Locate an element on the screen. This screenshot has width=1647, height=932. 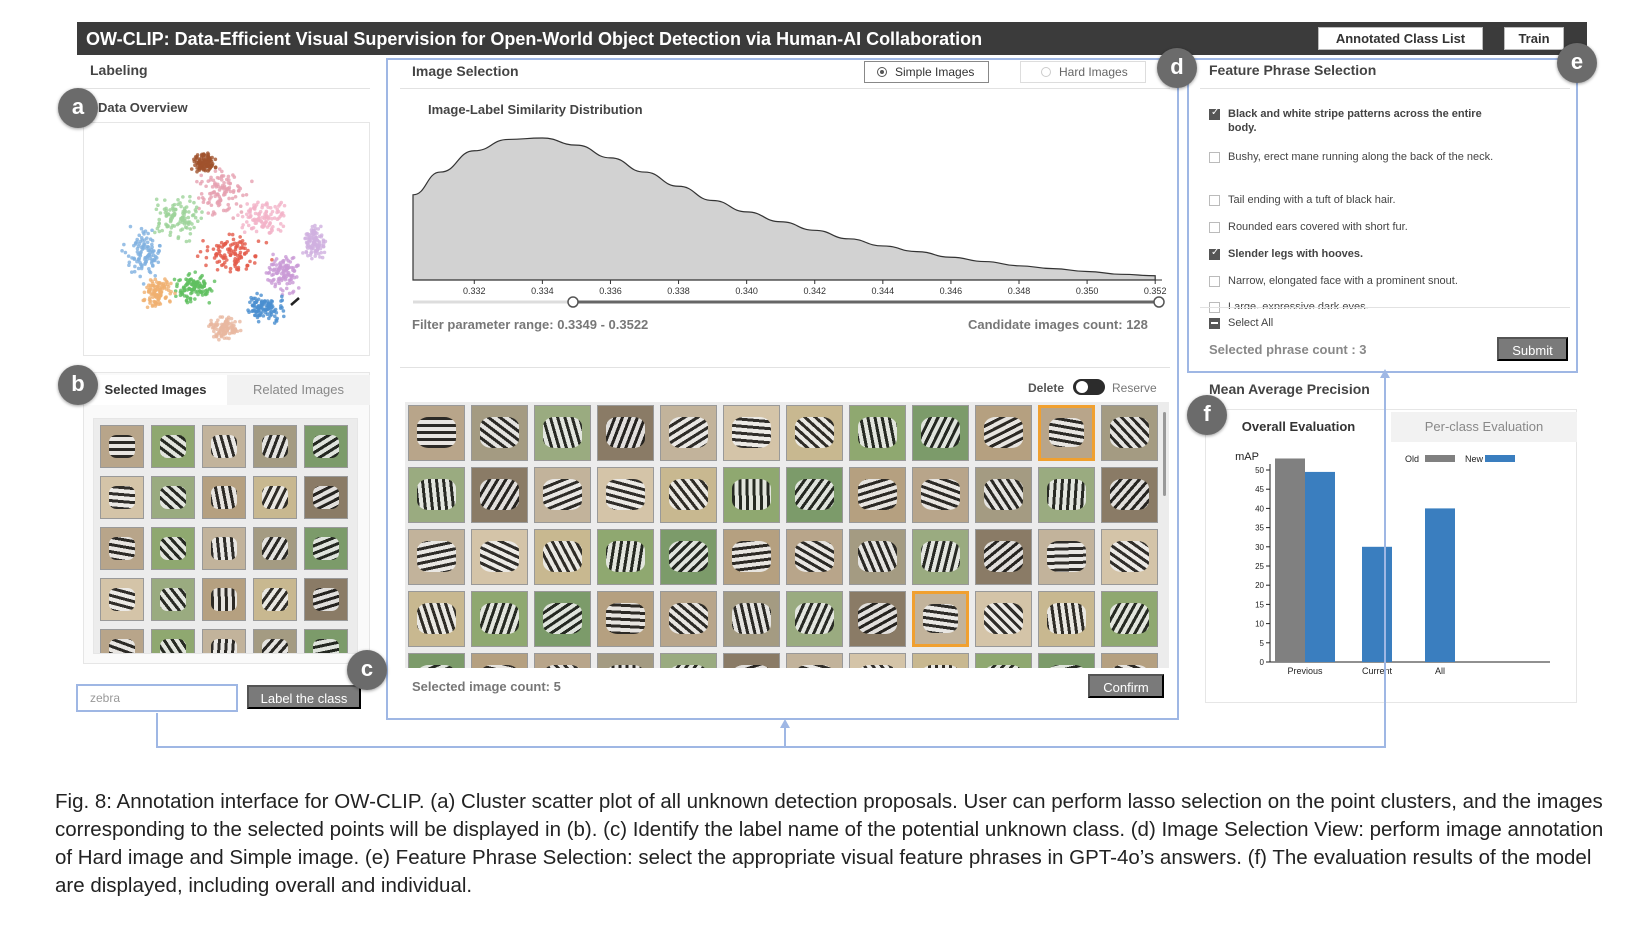
label-class-button: Label the class is located at coordinates (304, 697).